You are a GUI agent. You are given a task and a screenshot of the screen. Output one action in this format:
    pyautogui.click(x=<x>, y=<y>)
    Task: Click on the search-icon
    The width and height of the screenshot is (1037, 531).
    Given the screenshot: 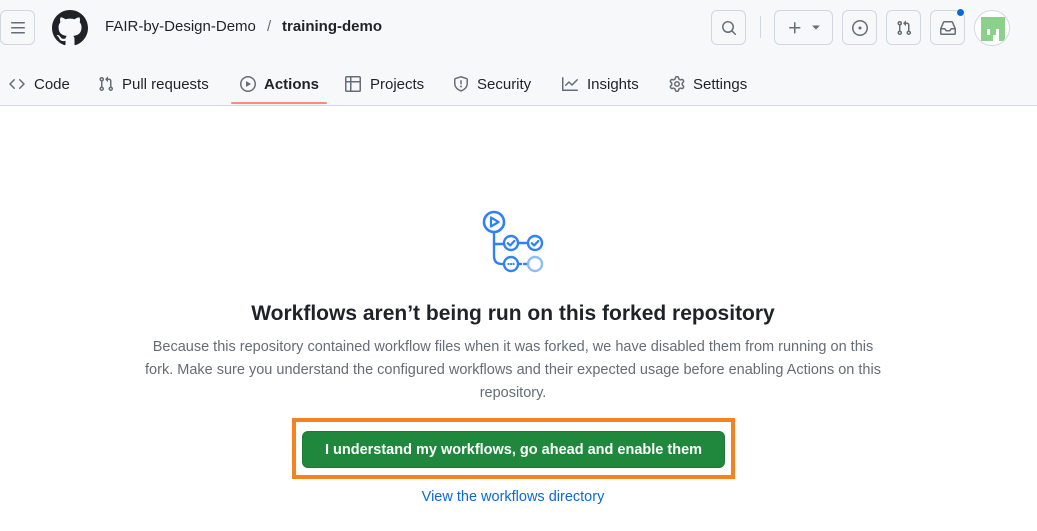 What is the action you would take?
    pyautogui.click(x=728, y=27)
    